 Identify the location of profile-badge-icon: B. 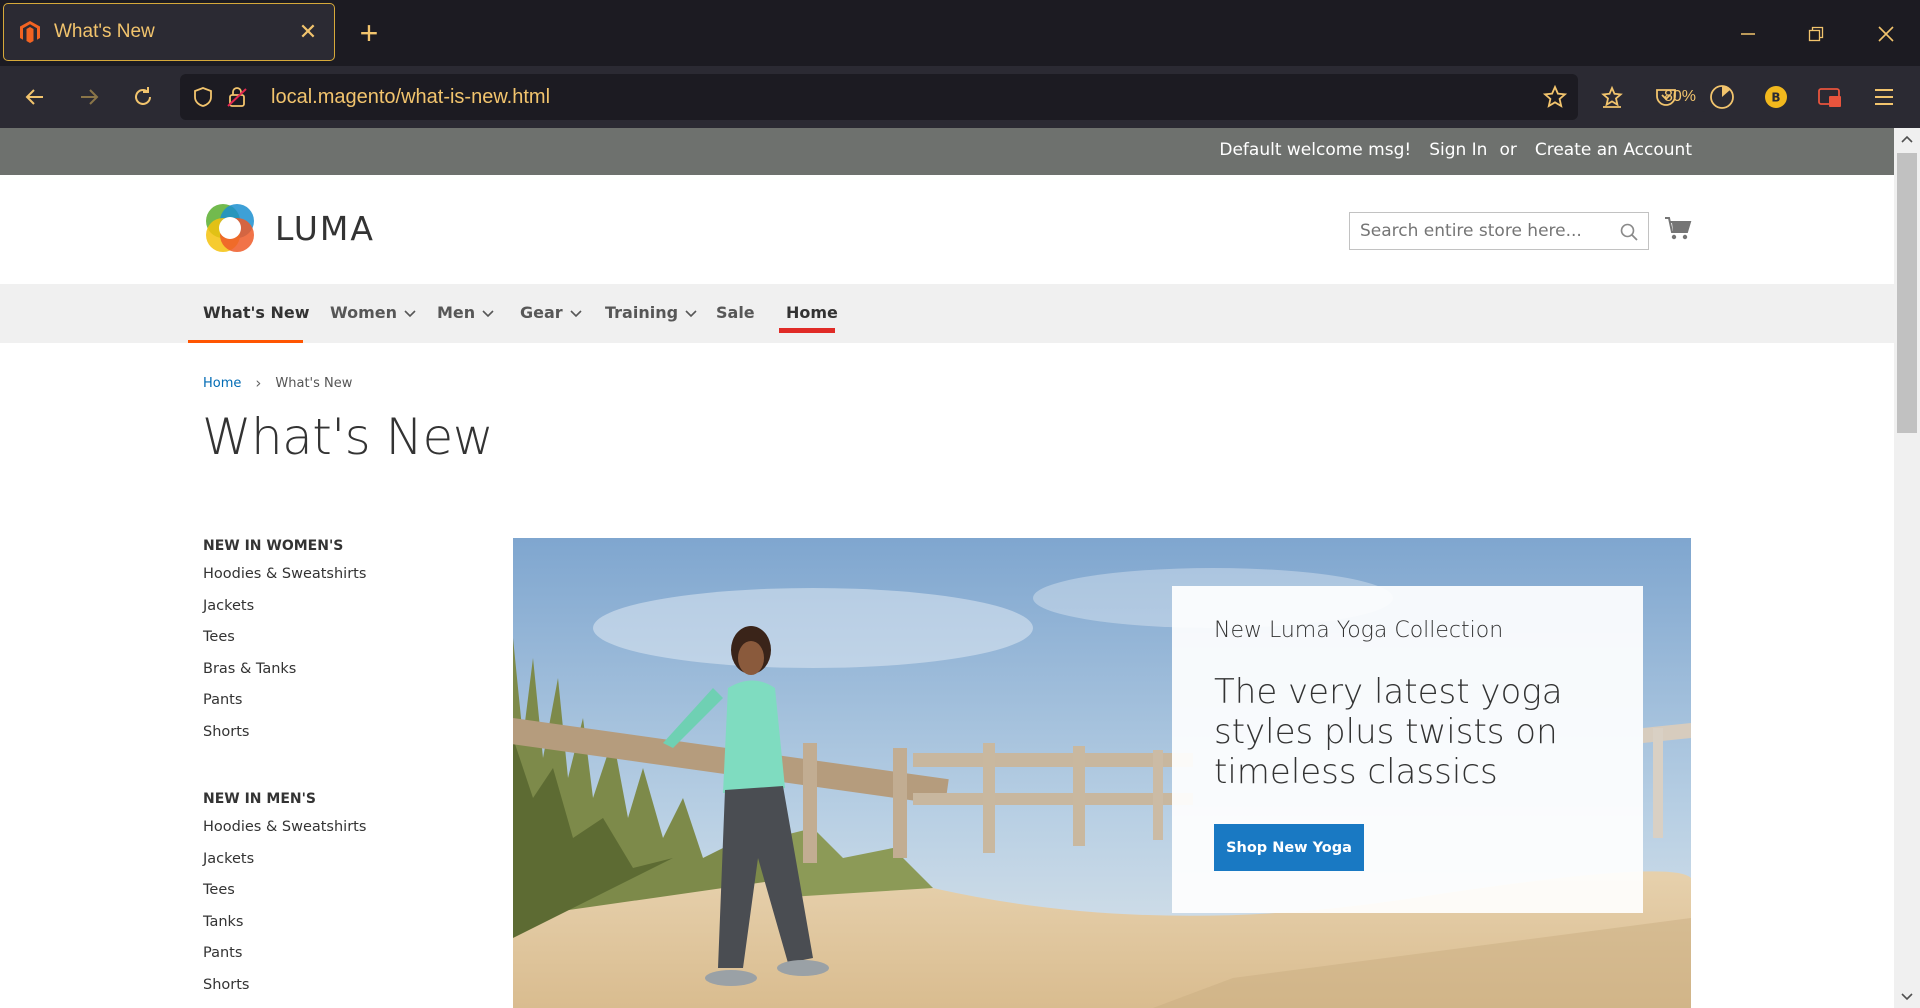
(1776, 97).